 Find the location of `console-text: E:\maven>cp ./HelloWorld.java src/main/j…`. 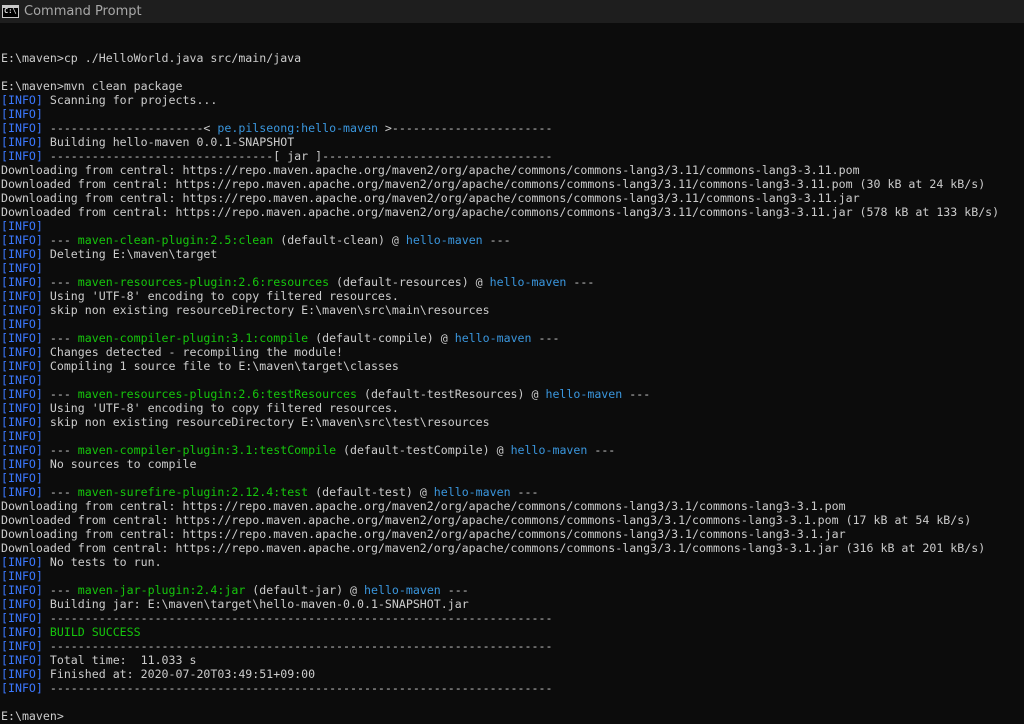

console-text: E:\maven>cp ./HelloWorld.java src/main/j… is located at coordinates (151, 58).